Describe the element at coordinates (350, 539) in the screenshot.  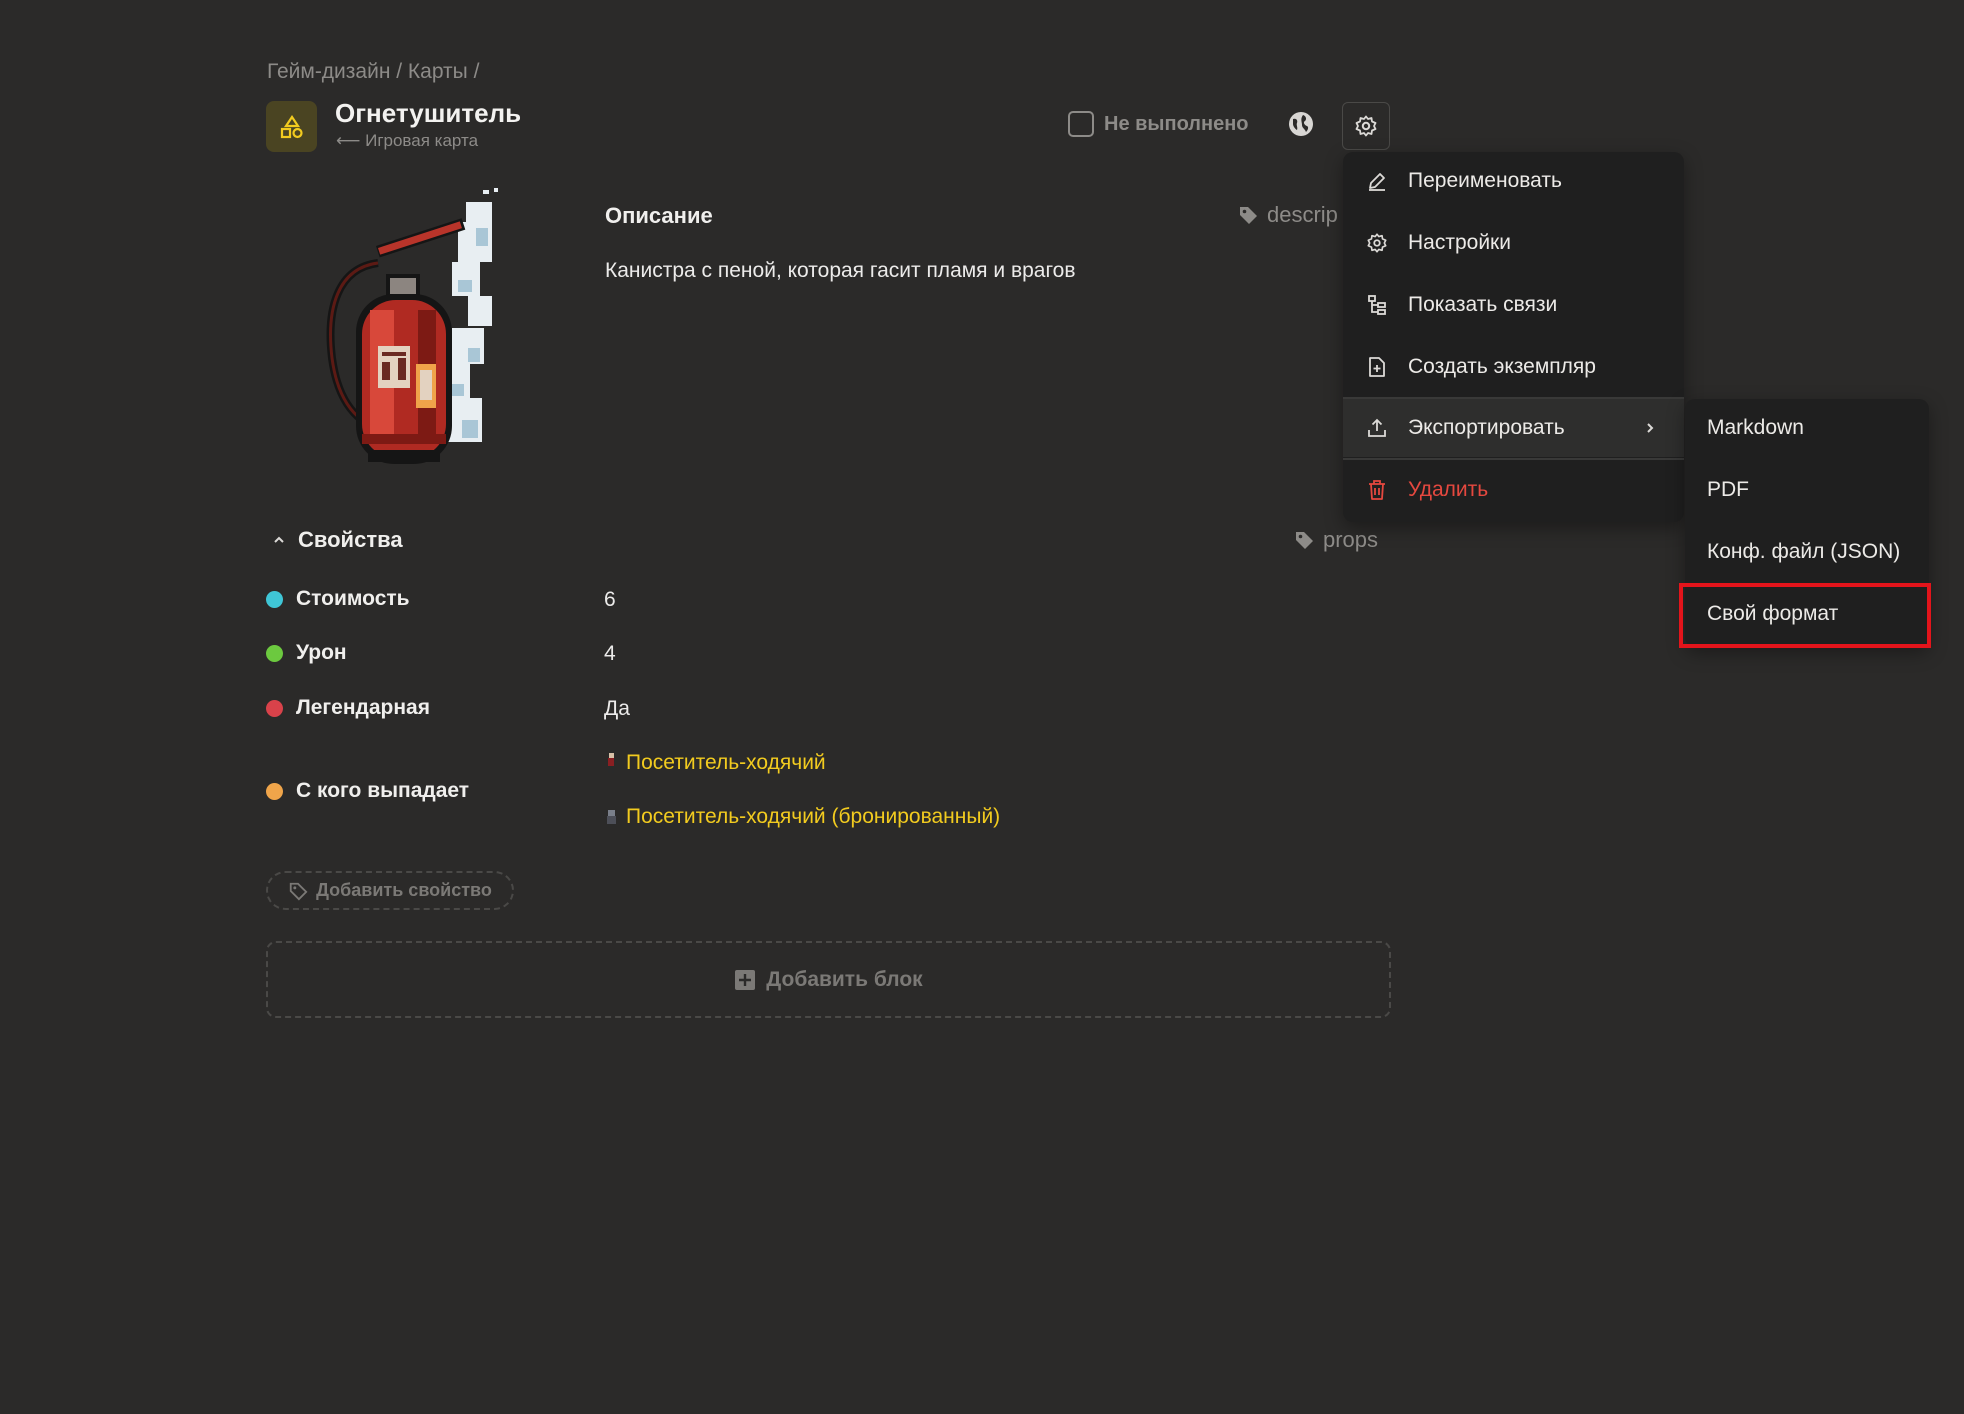
I see `properties-heading: Свойства` at that location.